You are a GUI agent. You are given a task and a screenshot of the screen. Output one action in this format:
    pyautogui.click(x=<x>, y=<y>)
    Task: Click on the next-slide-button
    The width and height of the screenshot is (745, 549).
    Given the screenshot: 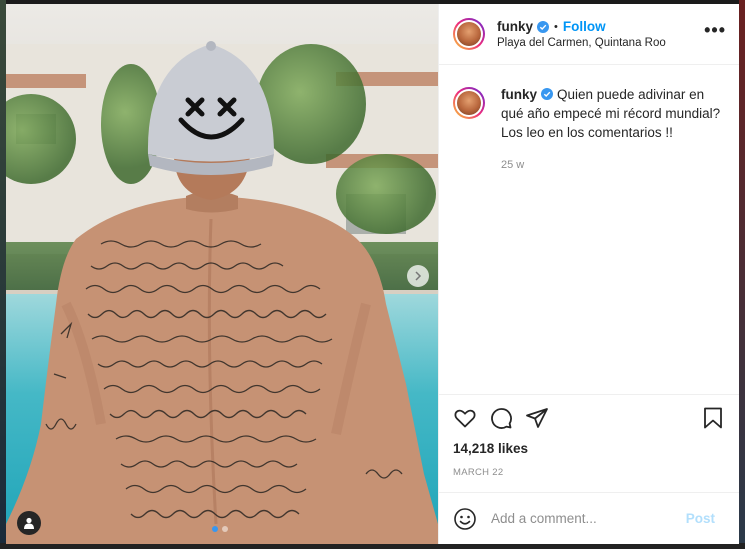 What is the action you would take?
    pyautogui.click(x=418, y=276)
    